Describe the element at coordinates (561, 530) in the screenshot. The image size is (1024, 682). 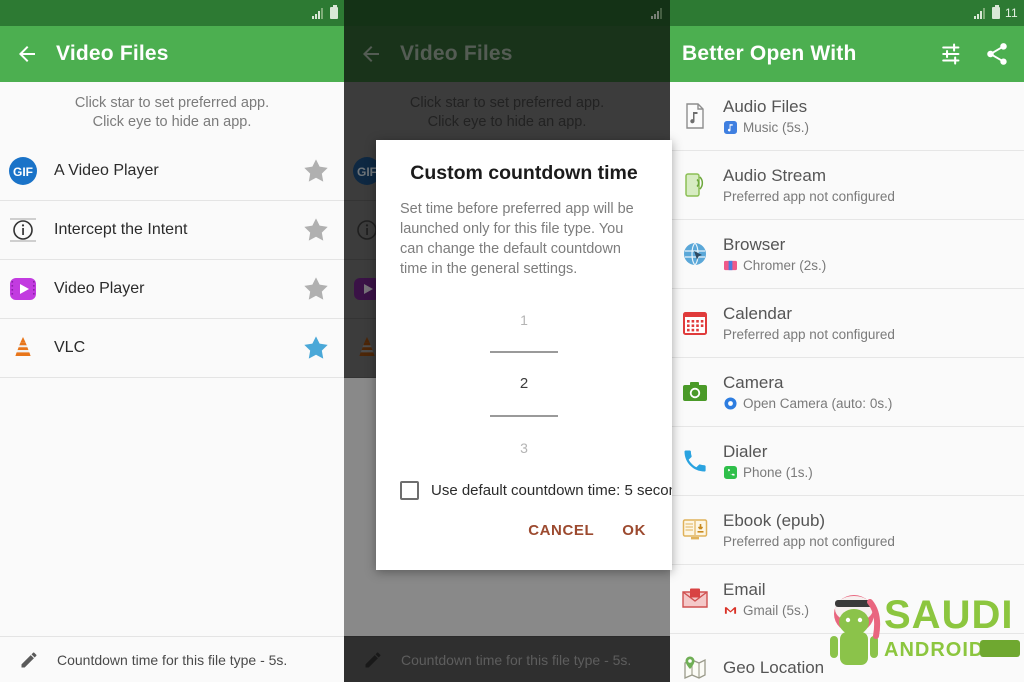
I see `cancel-button: CANCEL` at that location.